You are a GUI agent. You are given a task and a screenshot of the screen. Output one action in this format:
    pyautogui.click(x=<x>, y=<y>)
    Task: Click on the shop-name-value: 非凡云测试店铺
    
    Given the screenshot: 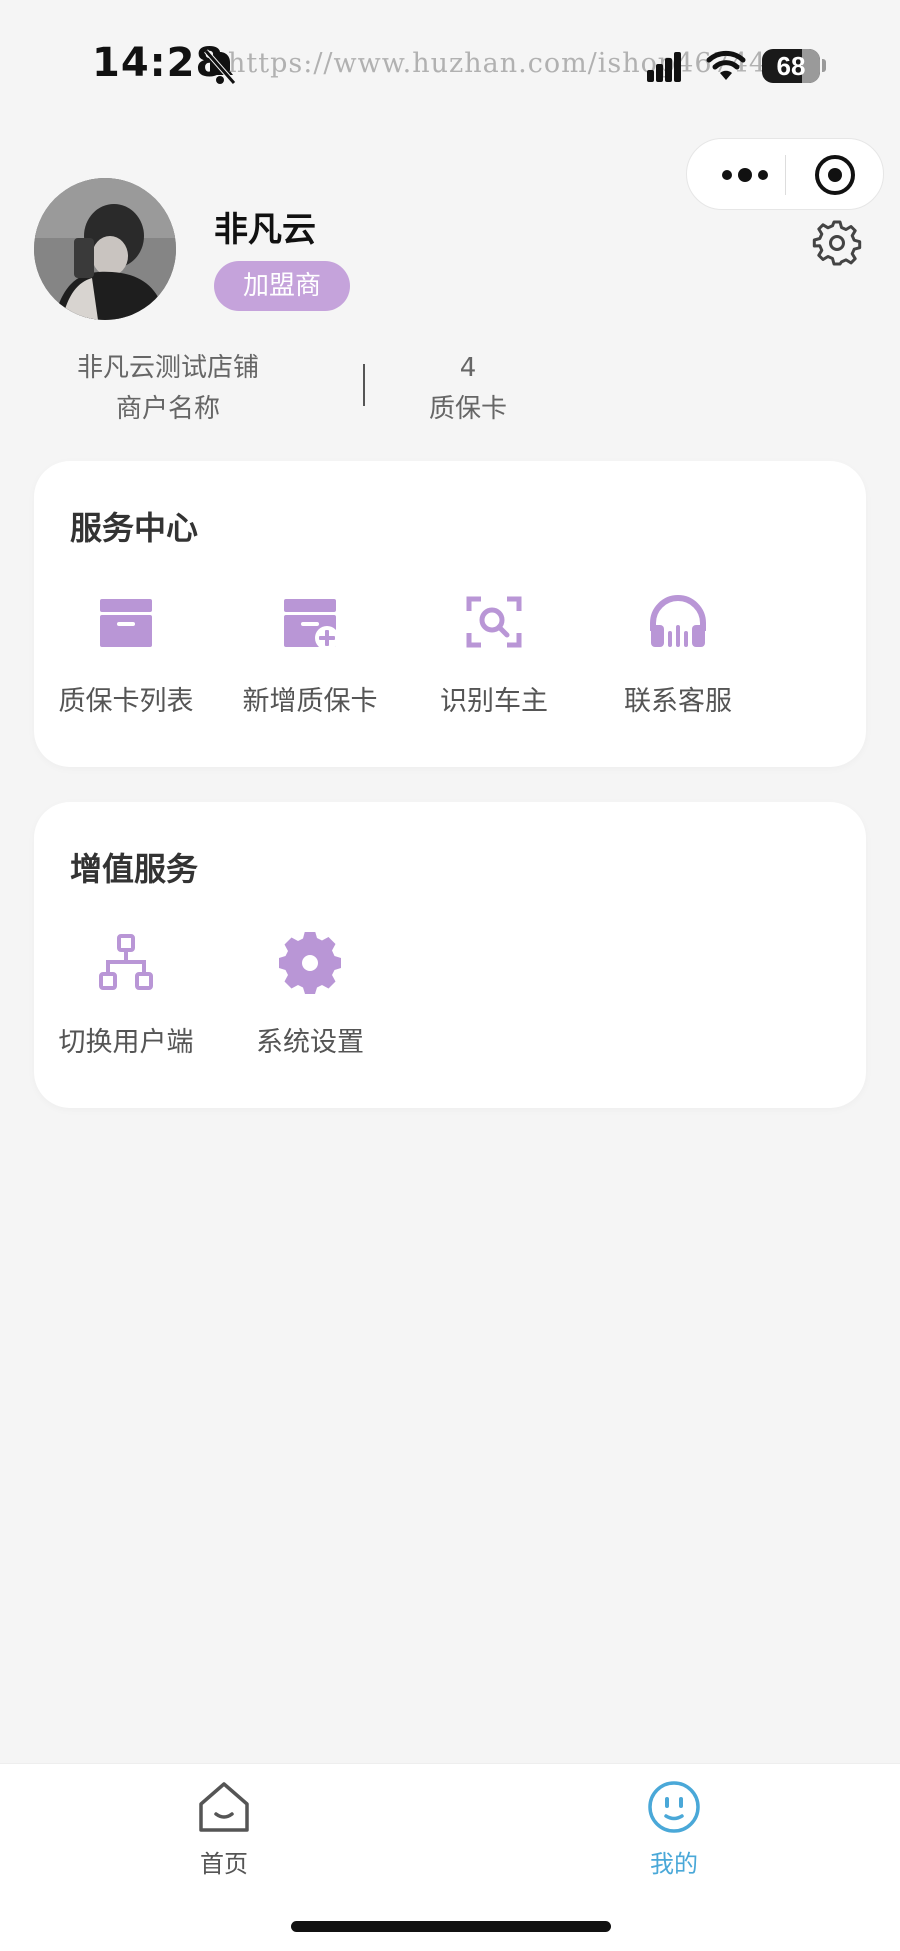 What is the action you would take?
    pyautogui.click(x=167, y=368)
    